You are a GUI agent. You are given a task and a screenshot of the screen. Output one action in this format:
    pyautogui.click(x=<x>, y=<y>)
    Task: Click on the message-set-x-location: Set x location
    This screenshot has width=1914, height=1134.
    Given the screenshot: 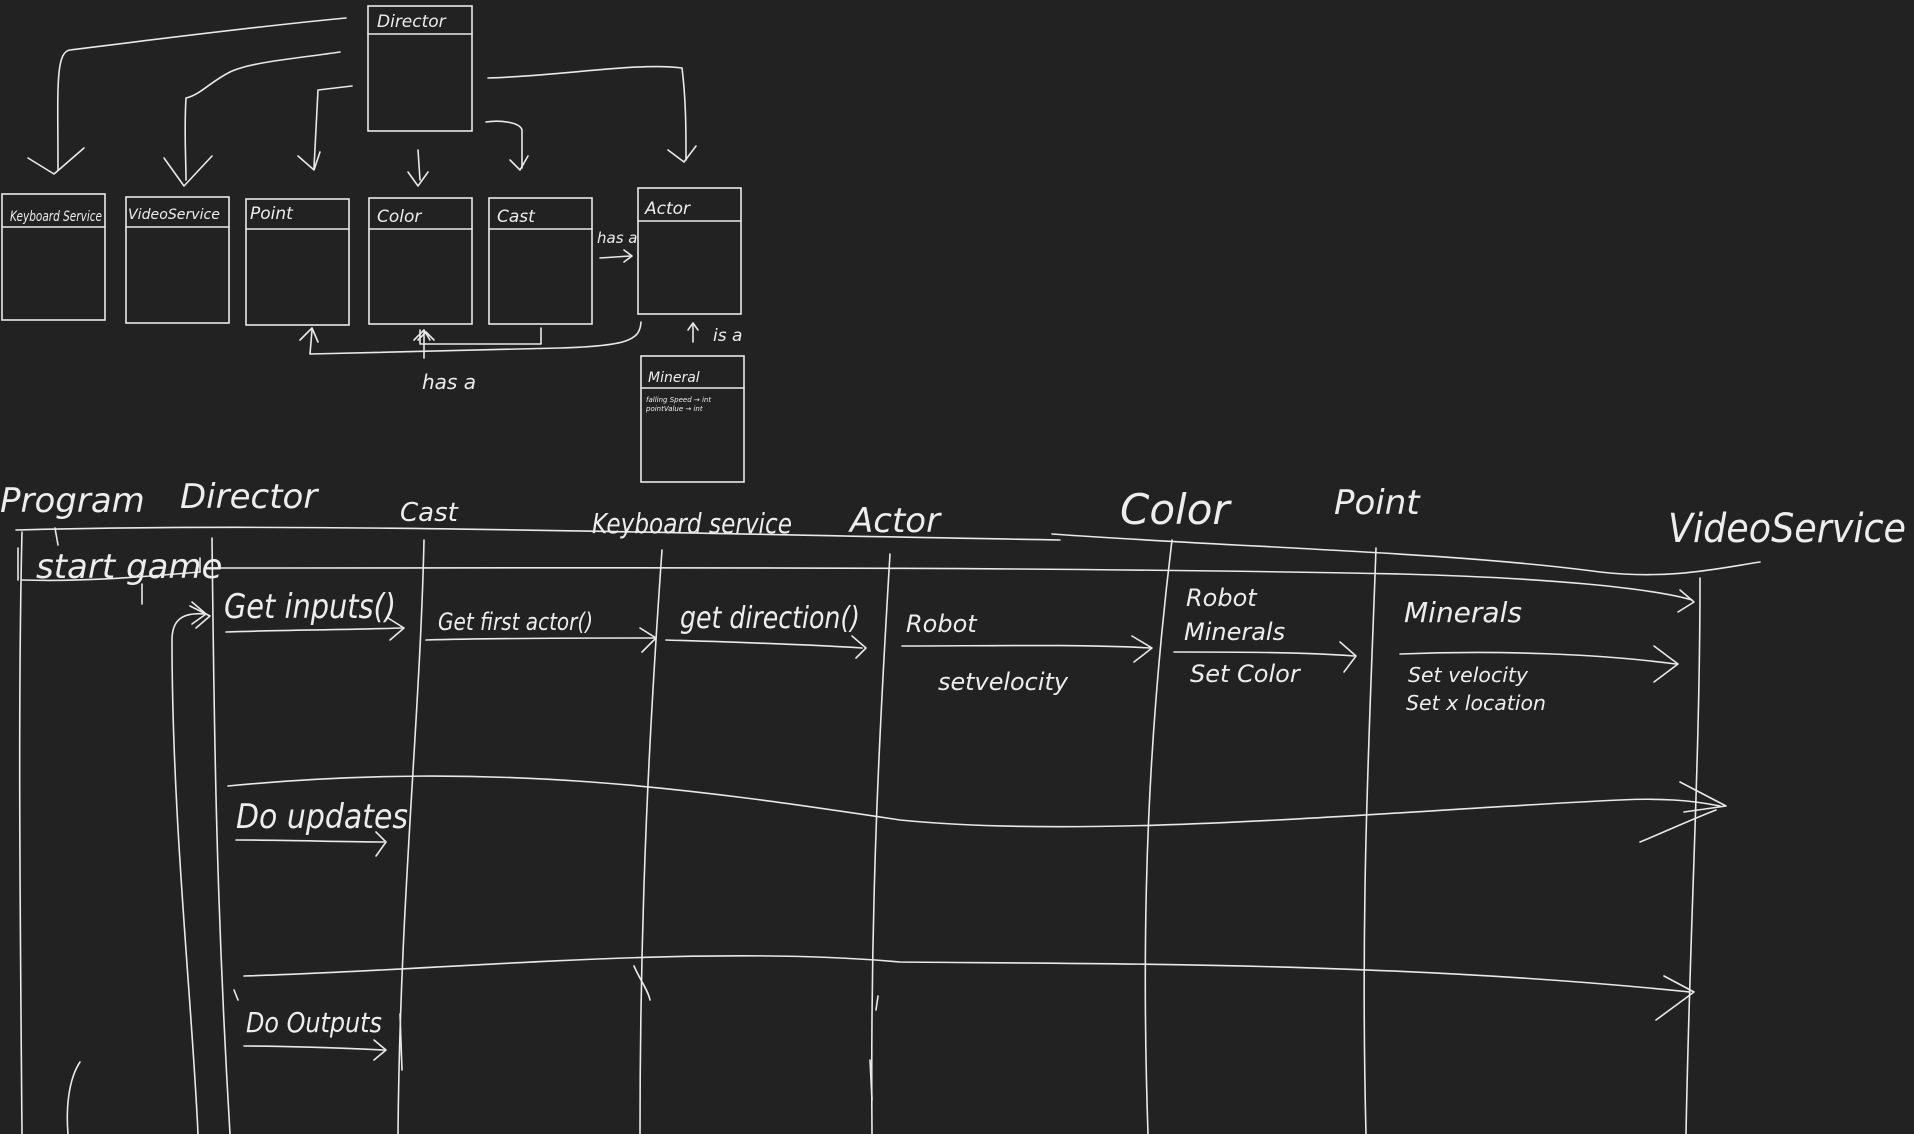 What is the action you would take?
    pyautogui.click(x=1476, y=703)
    